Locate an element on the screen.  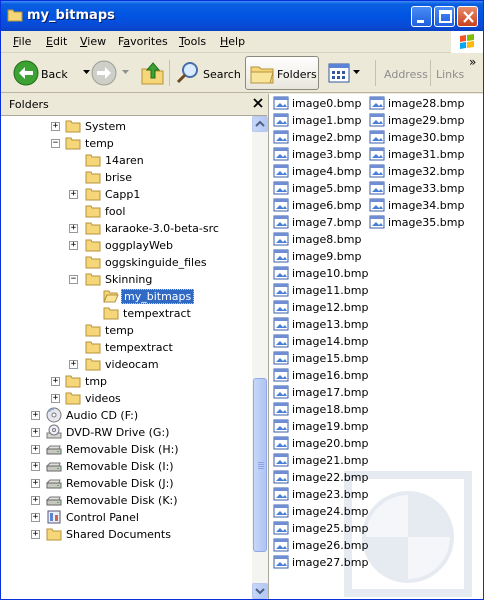
file-item: image7.bmp is located at coordinates (318, 222).